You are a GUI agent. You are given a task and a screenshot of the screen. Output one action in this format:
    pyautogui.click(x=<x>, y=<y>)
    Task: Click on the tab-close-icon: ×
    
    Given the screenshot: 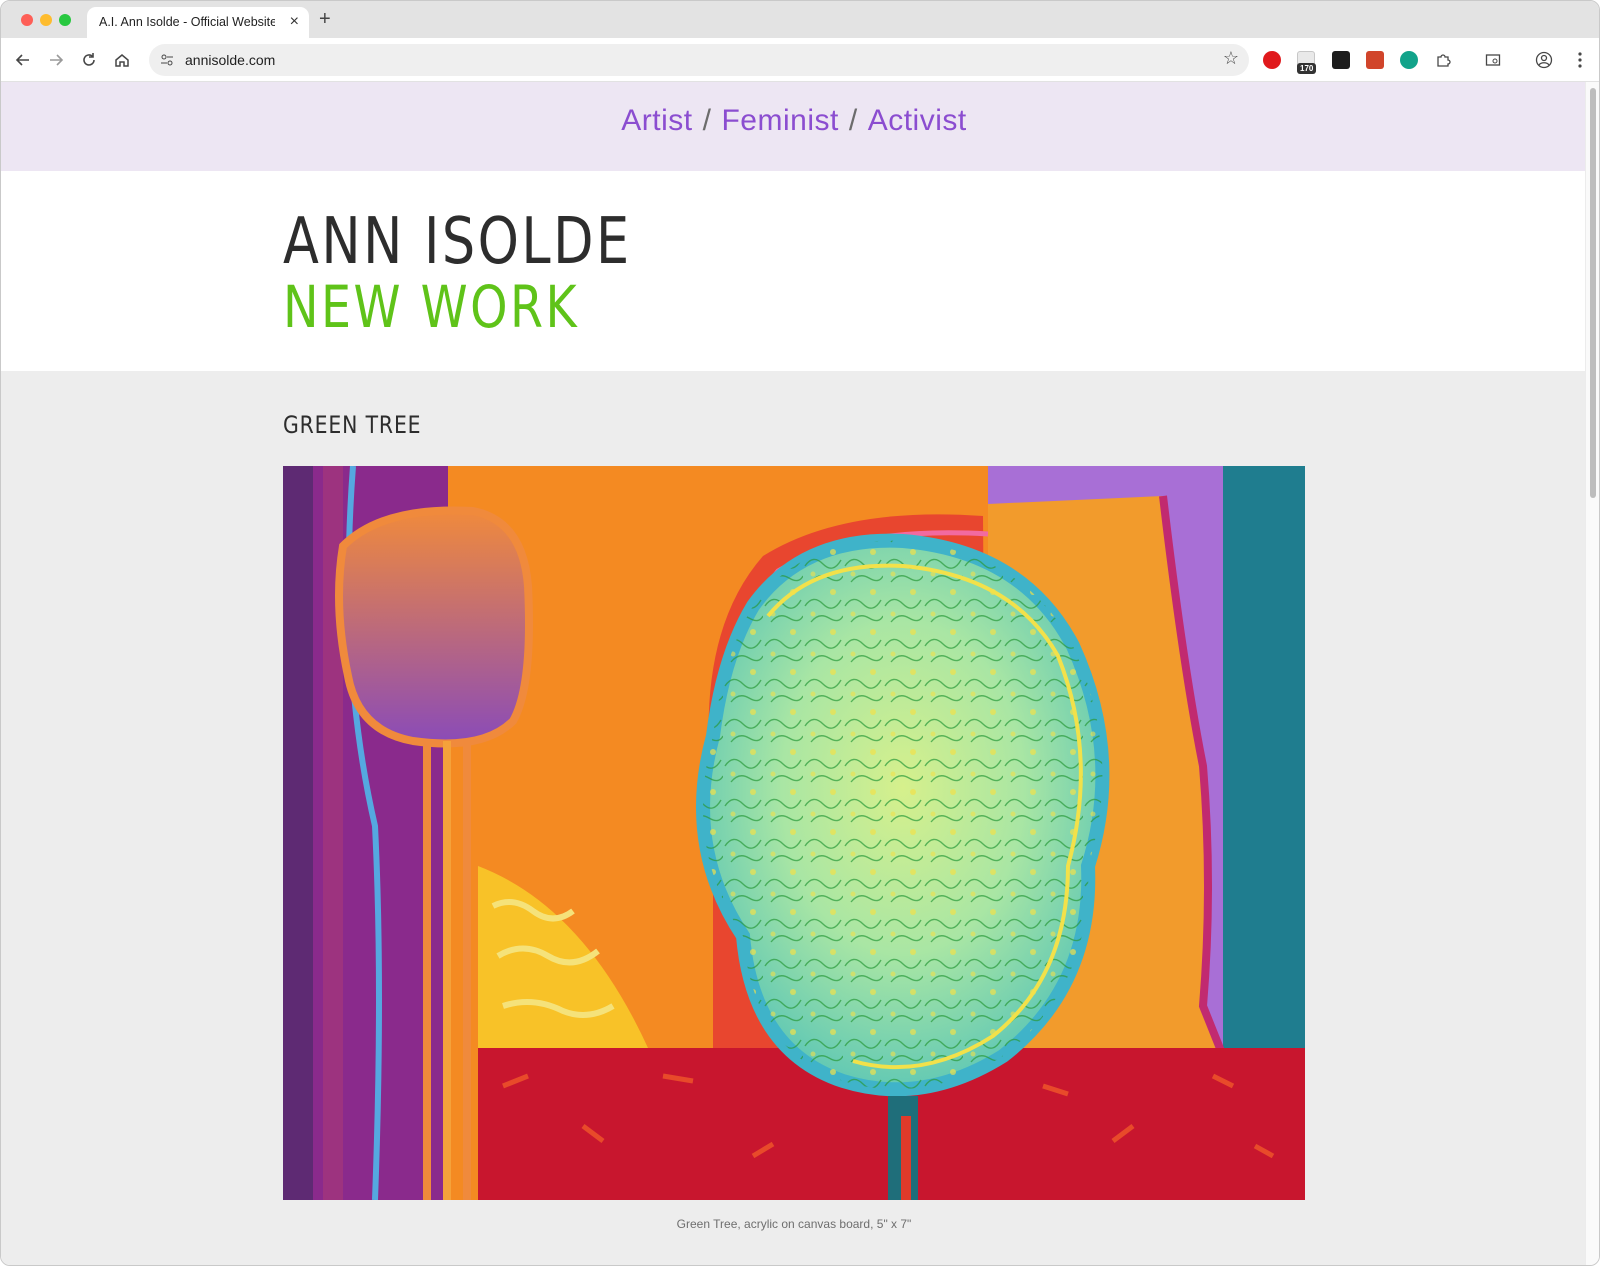 What is the action you would take?
    pyautogui.click(x=294, y=22)
    